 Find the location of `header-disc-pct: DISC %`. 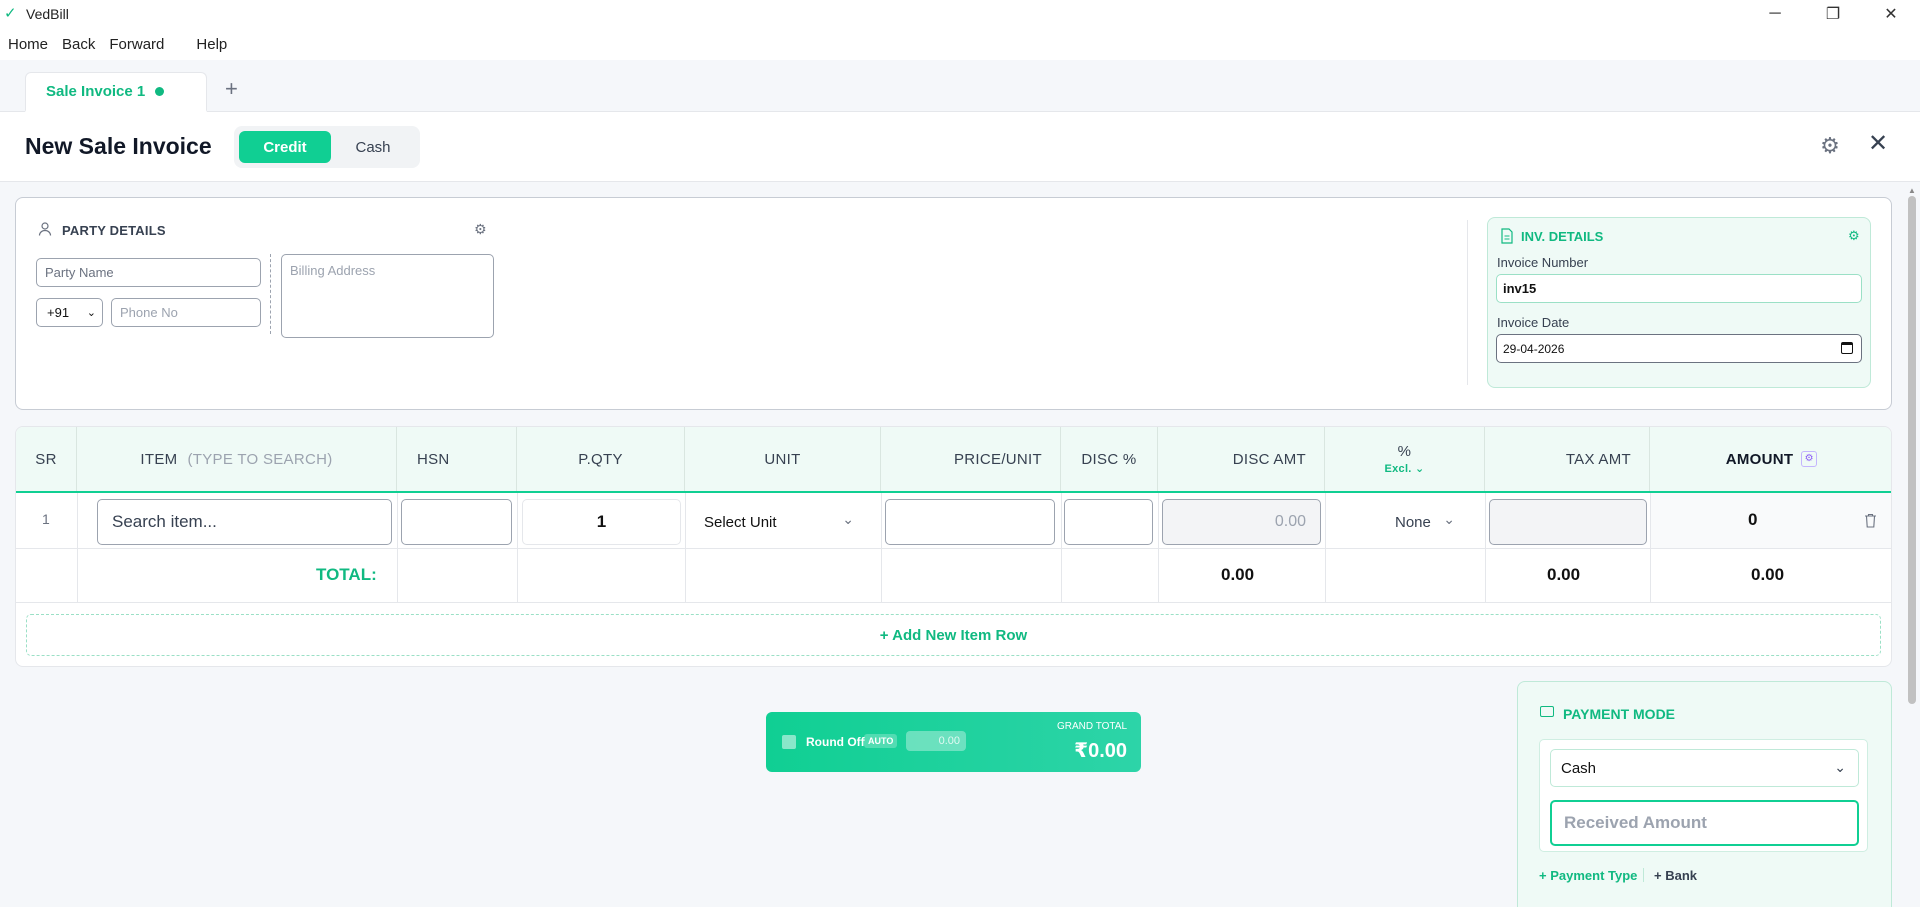

header-disc-pct: DISC % is located at coordinates (1109, 459).